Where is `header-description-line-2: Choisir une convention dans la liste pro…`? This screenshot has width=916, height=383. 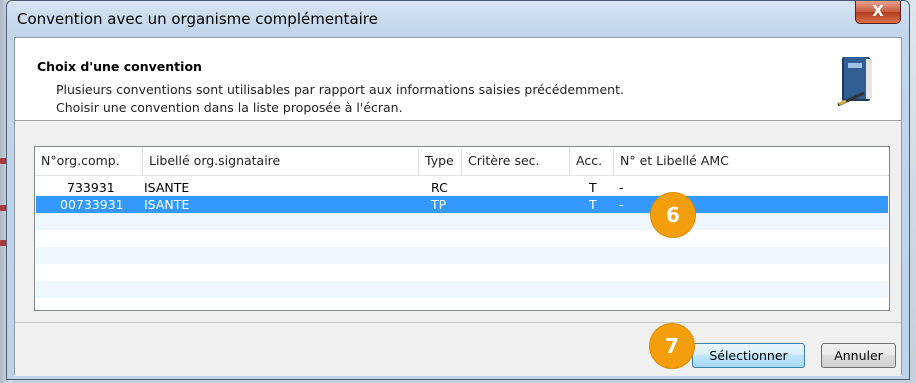
header-description-line-2: Choisir une convention dans la liste pro… is located at coordinates (229, 107).